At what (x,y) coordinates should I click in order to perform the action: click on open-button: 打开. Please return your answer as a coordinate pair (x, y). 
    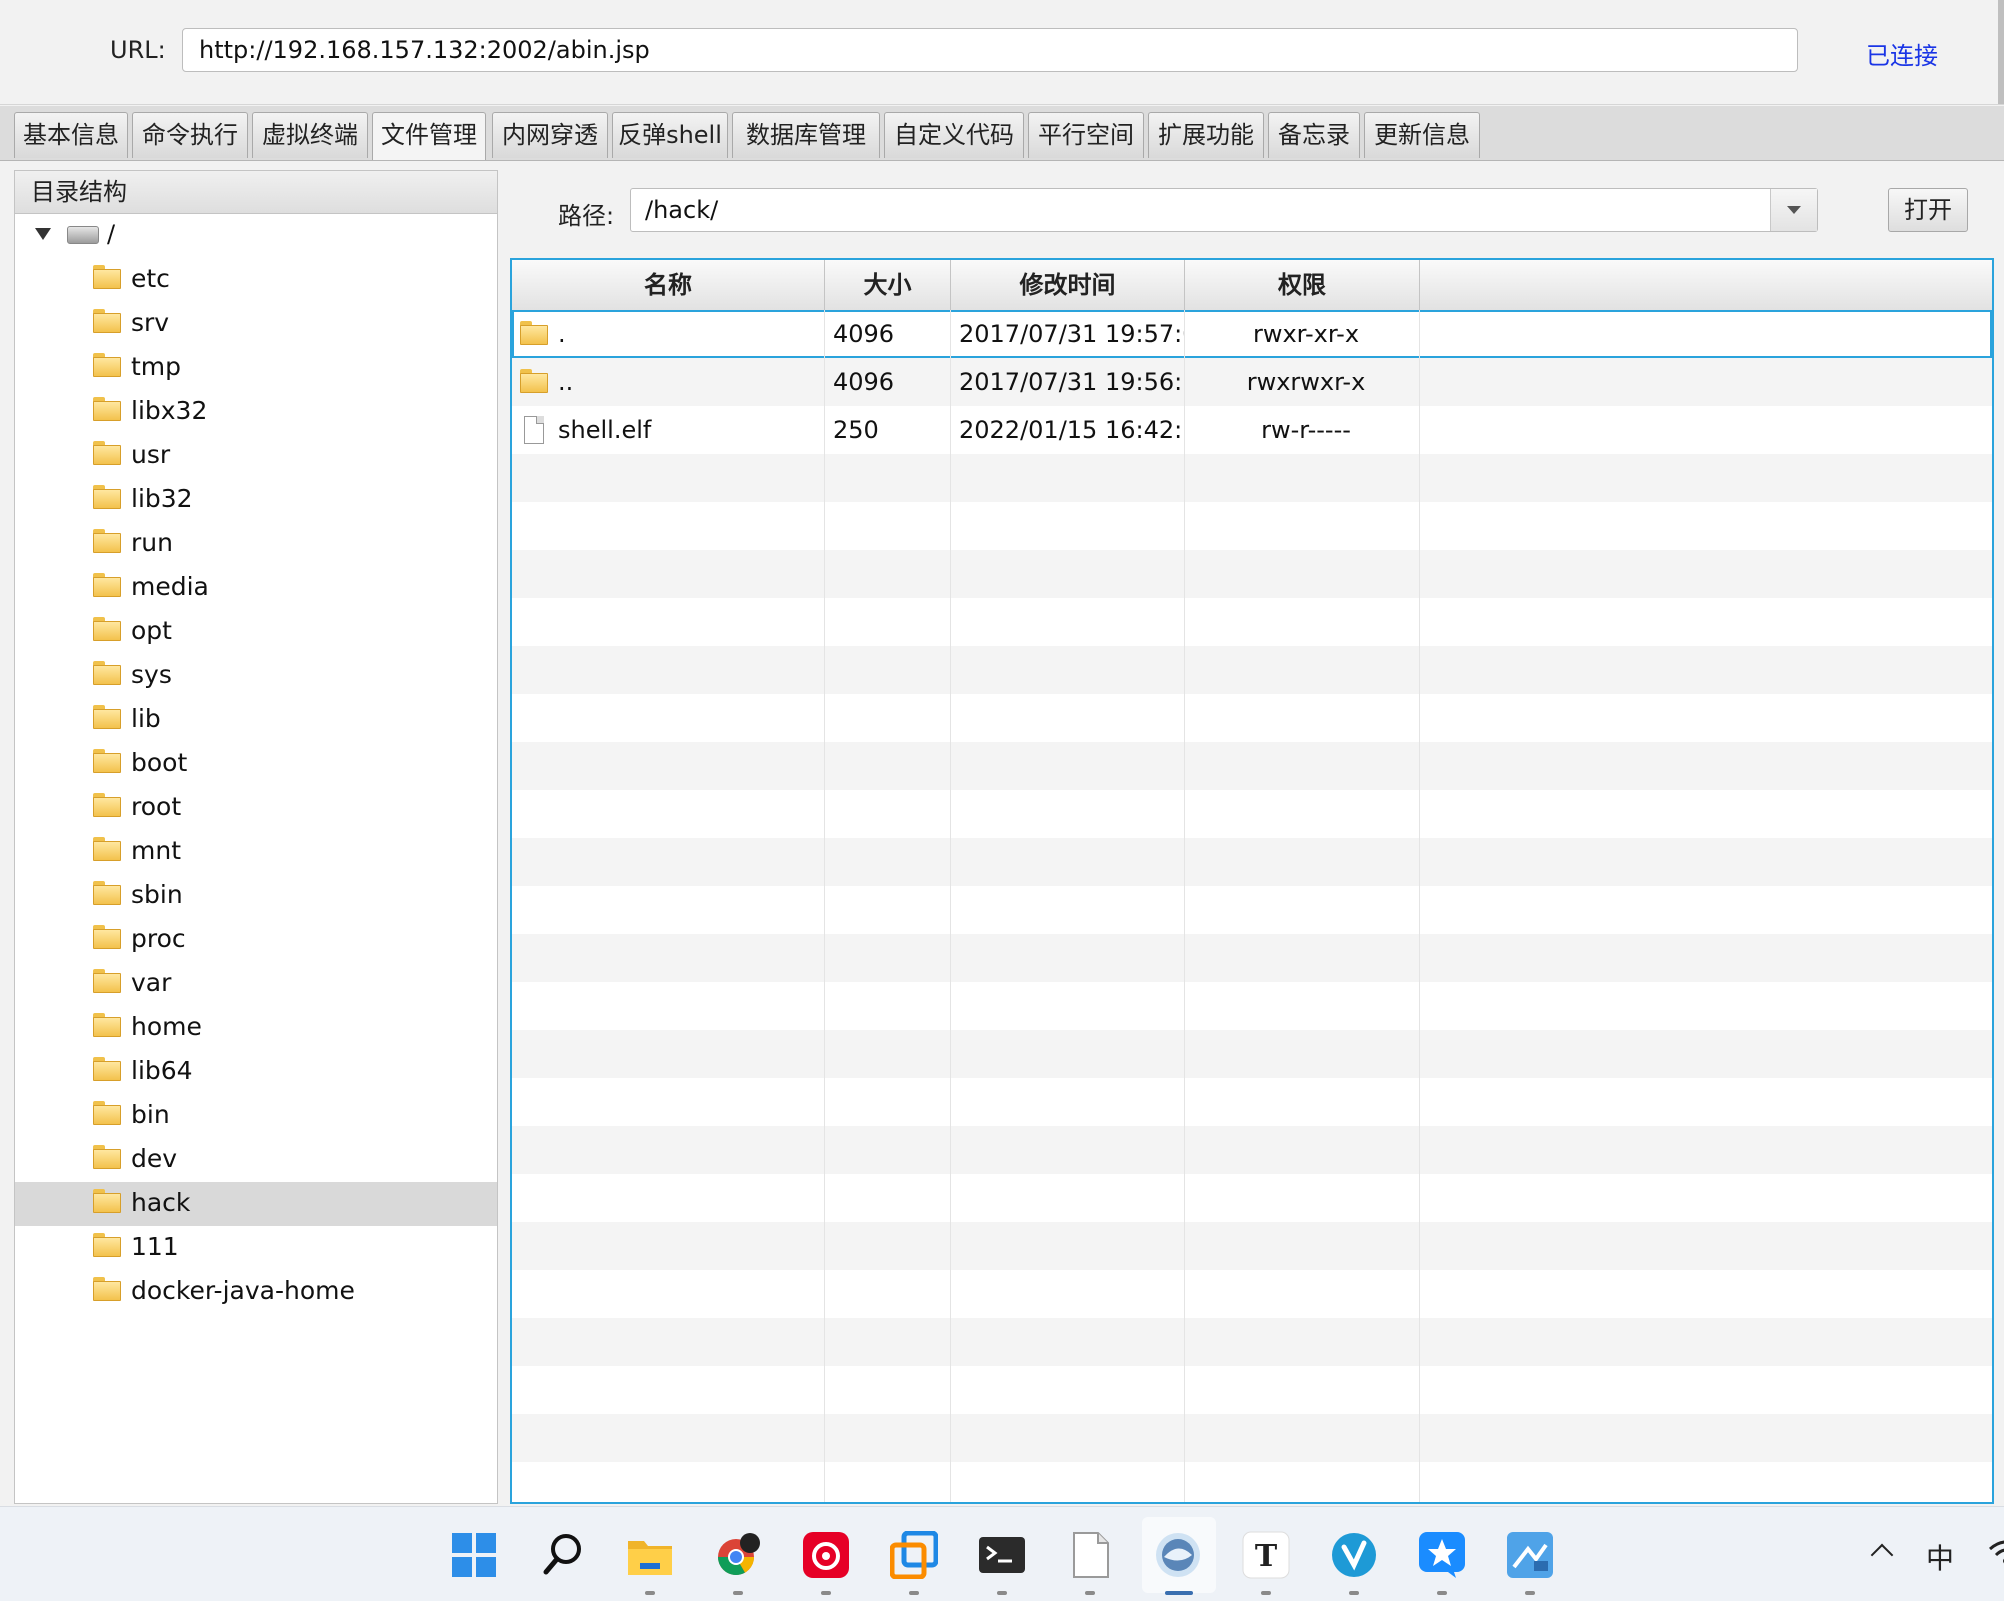
    Looking at the image, I should click on (1928, 210).